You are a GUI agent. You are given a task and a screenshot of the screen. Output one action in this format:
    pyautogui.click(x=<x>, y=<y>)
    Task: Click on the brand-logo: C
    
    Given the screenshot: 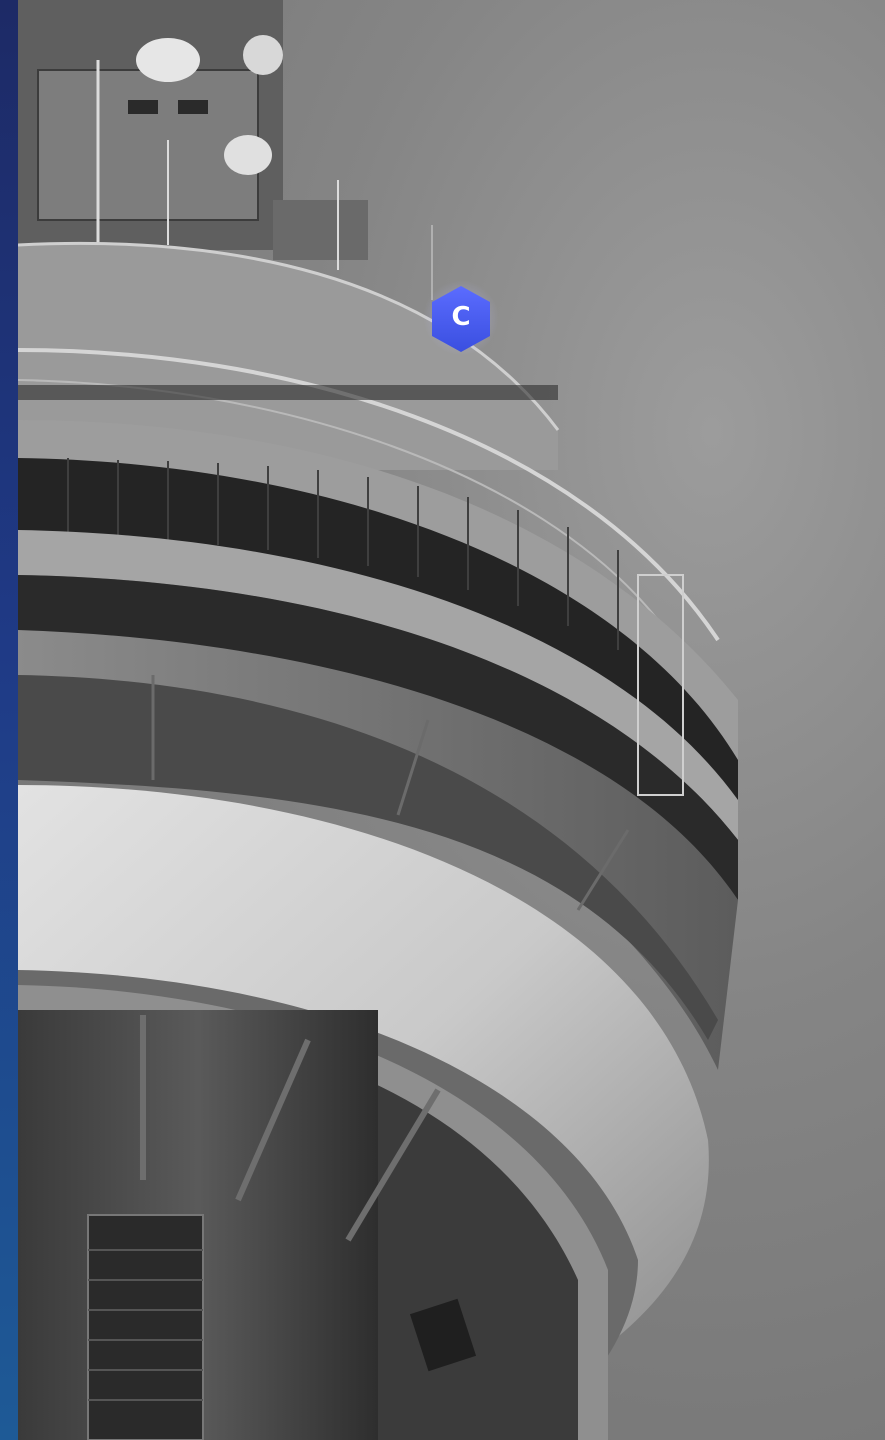 What is the action you would take?
    pyautogui.click(x=461, y=318)
    